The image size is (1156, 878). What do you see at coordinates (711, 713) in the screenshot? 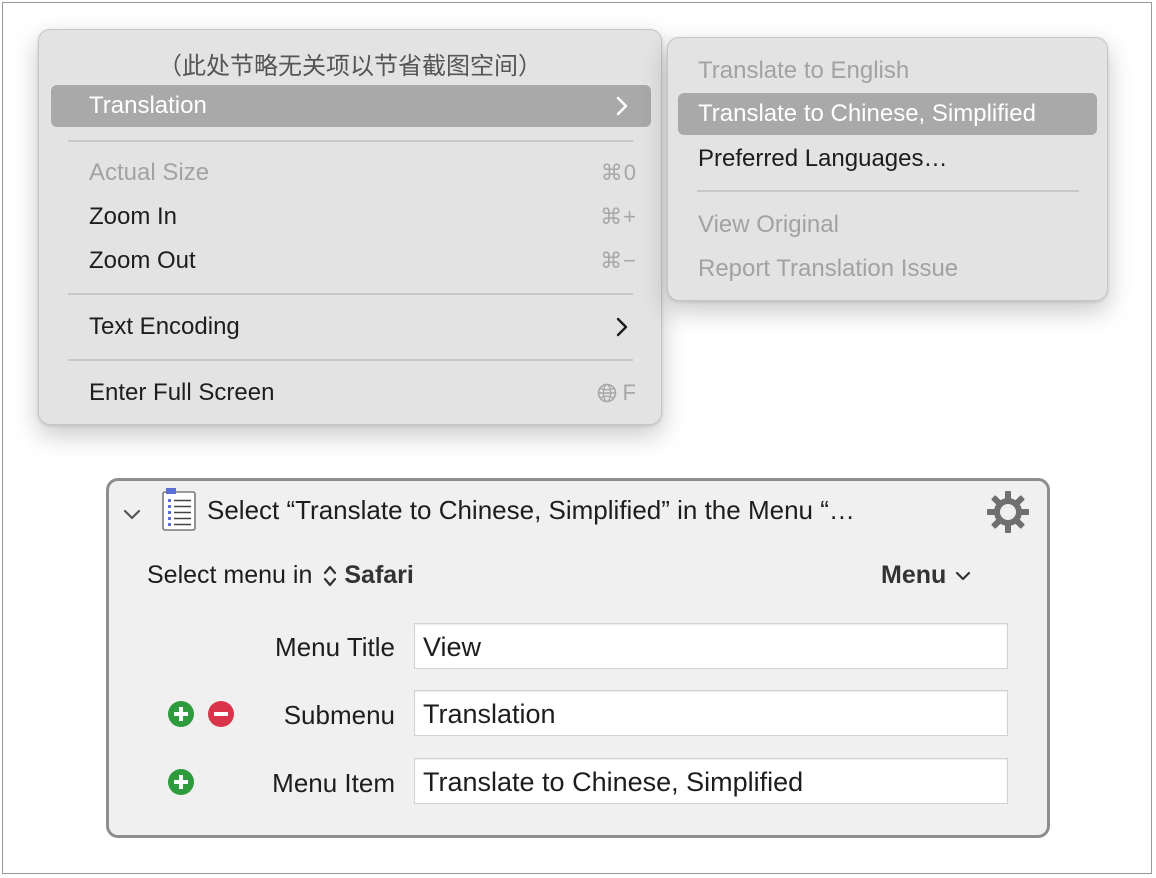
I see `submenu-field: Translation` at bounding box center [711, 713].